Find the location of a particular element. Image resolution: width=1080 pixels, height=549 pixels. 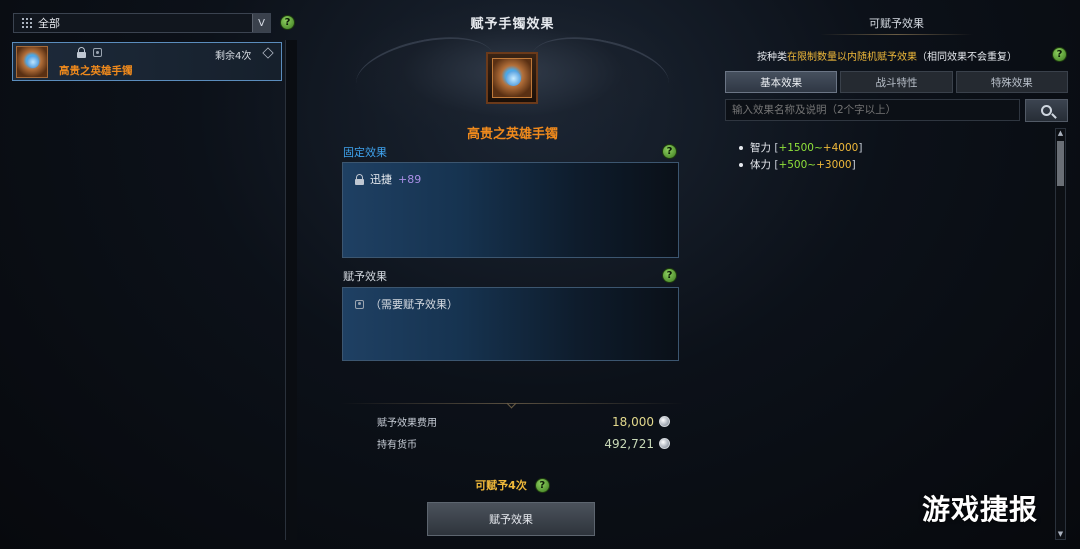

currency-amount: 492,721 is located at coordinates (629, 443).